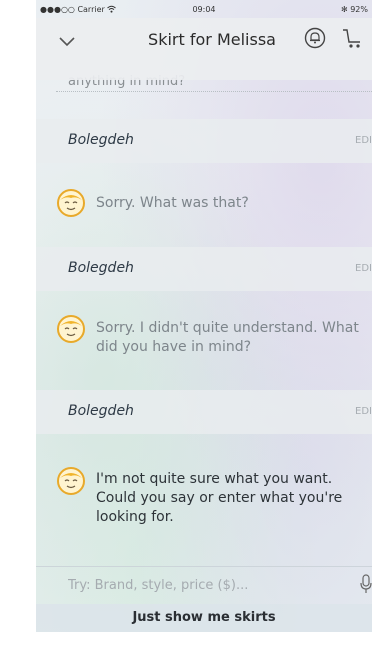 This screenshot has width=372, height=659. I want to click on bell-icon, so click(315, 38).